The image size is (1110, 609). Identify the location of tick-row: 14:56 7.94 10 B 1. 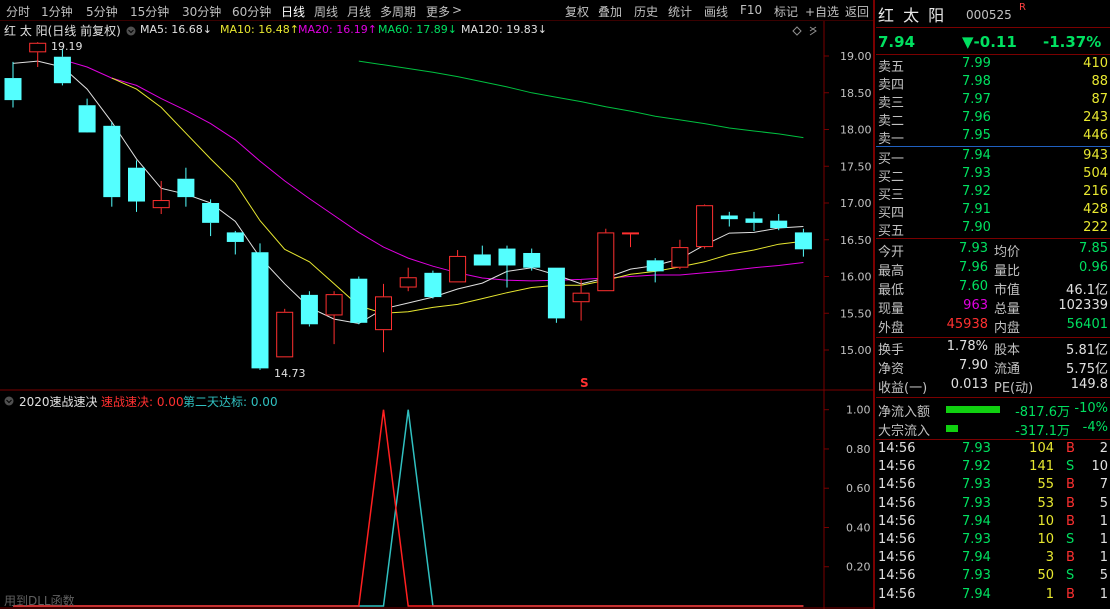
(993, 523).